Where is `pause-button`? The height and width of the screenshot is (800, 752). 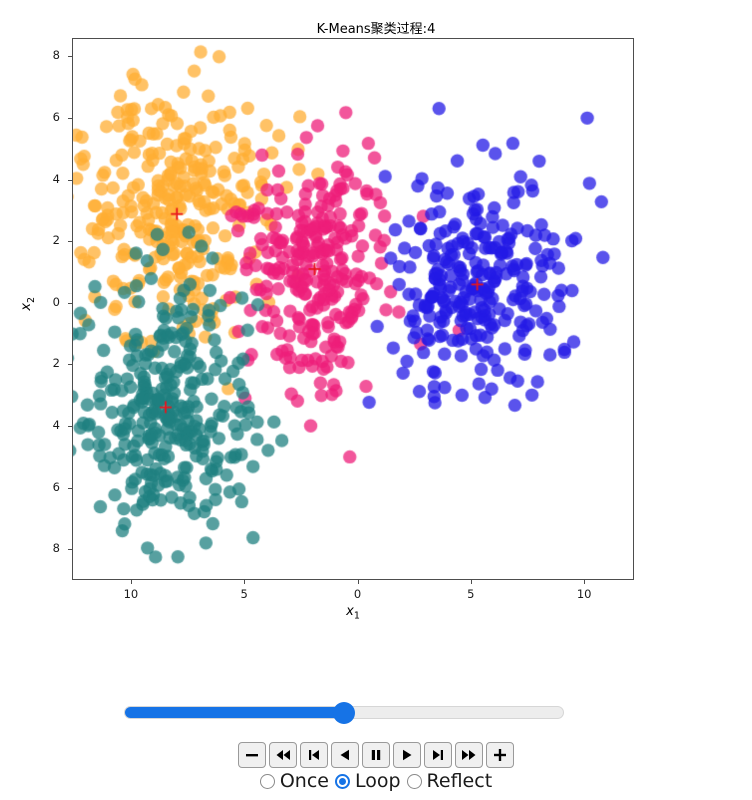
pause-button is located at coordinates (376, 755).